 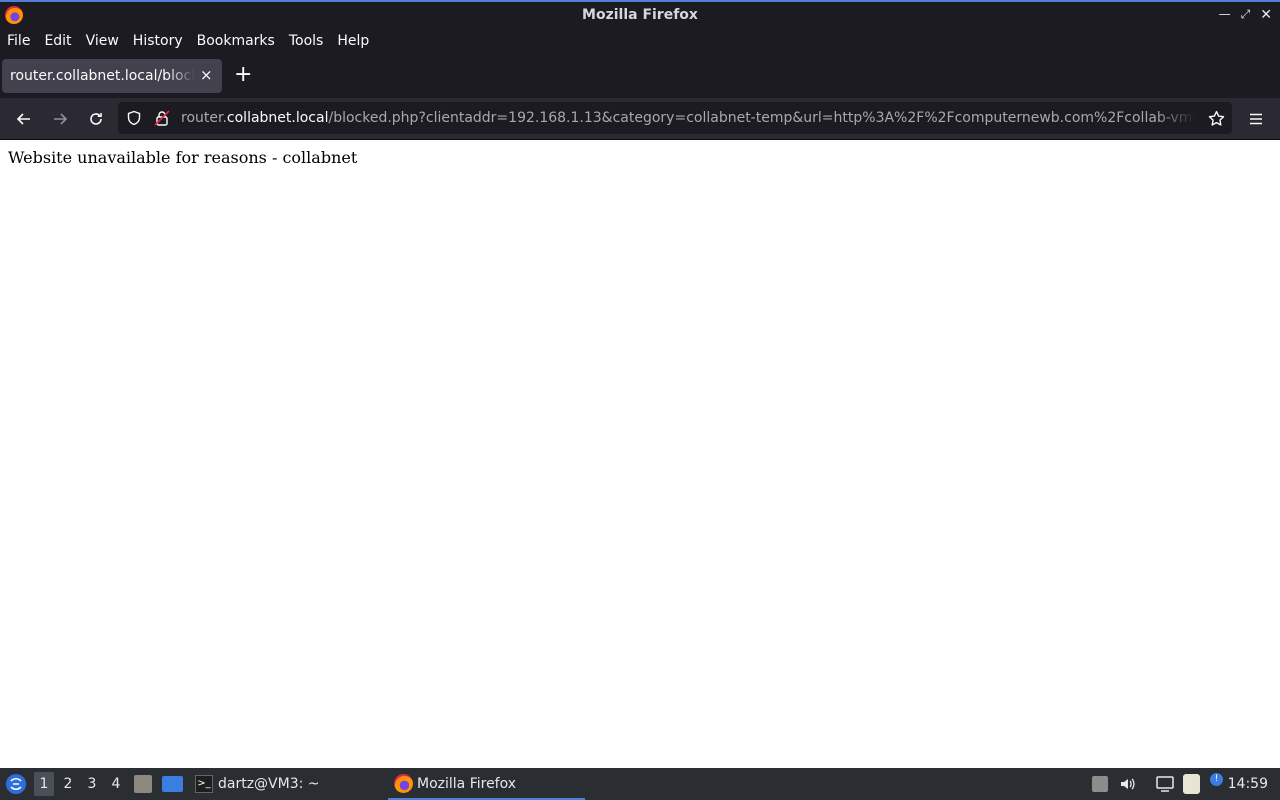 What do you see at coordinates (172, 784) in the screenshot?
I see `show-desktop-icon` at bounding box center [172, 784].